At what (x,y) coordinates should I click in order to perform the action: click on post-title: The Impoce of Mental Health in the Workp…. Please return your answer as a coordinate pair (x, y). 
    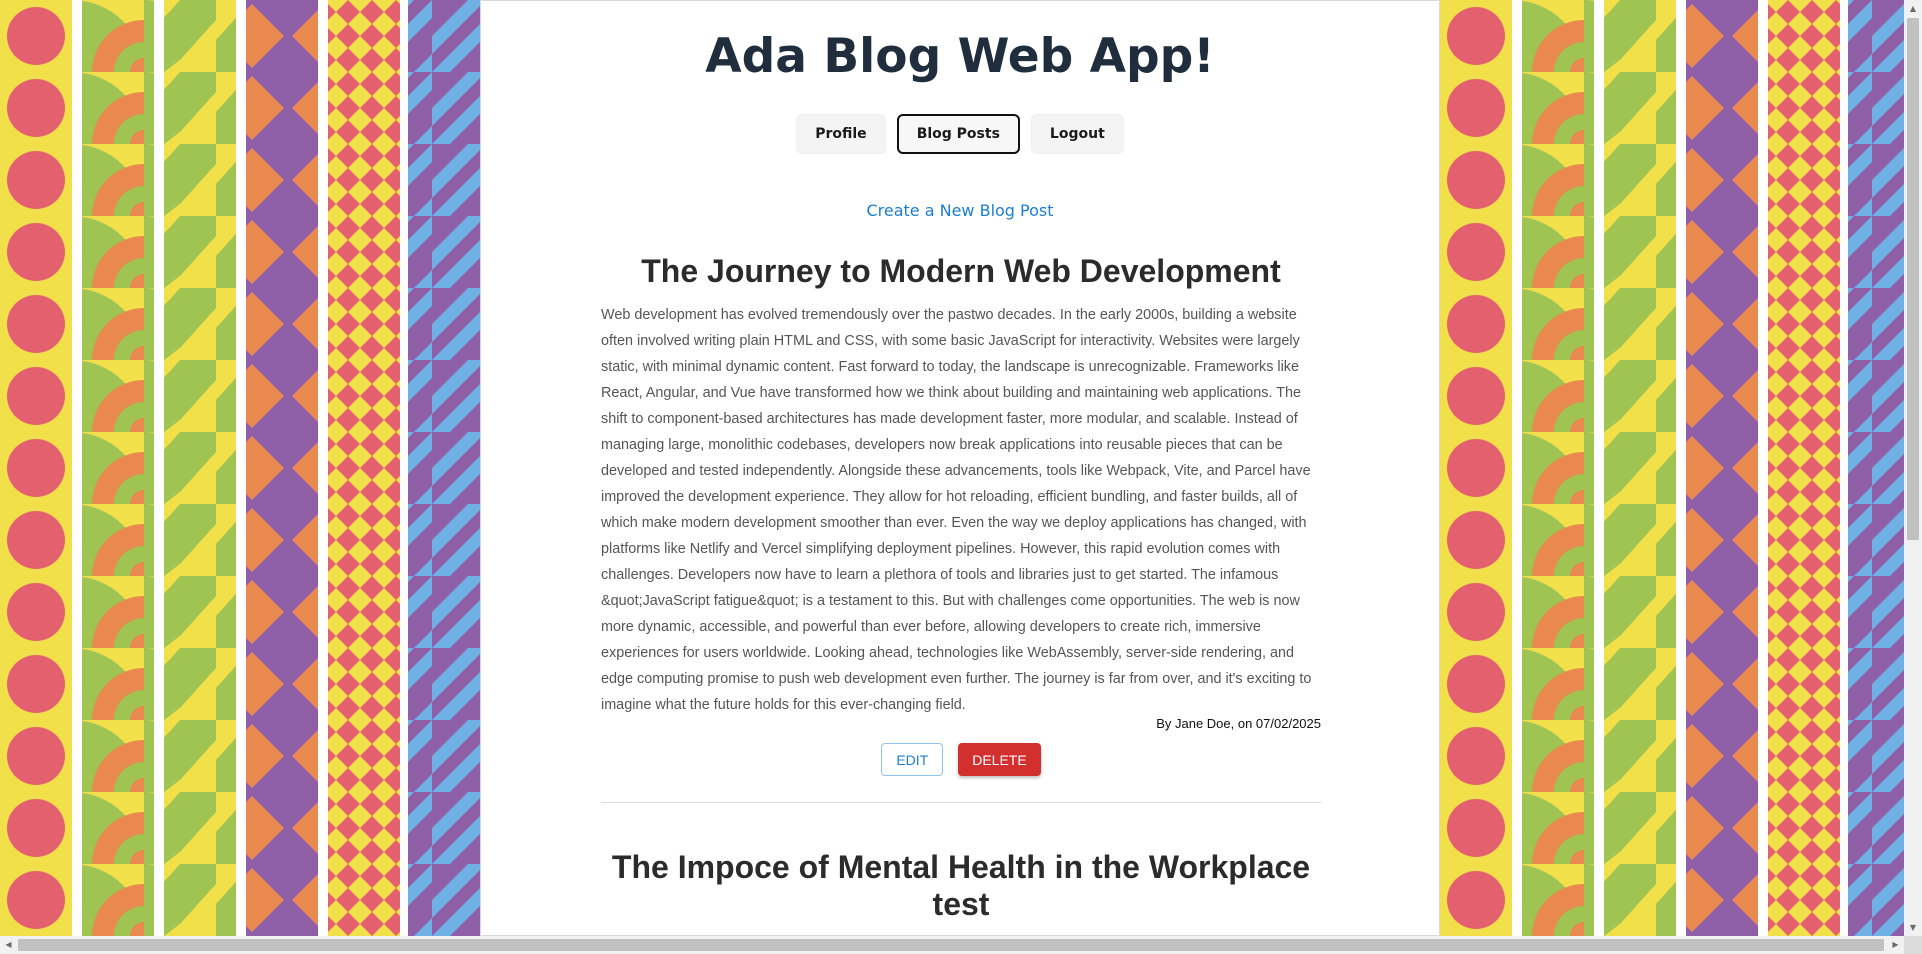
    Looking at the image, I should click on (961, 885).